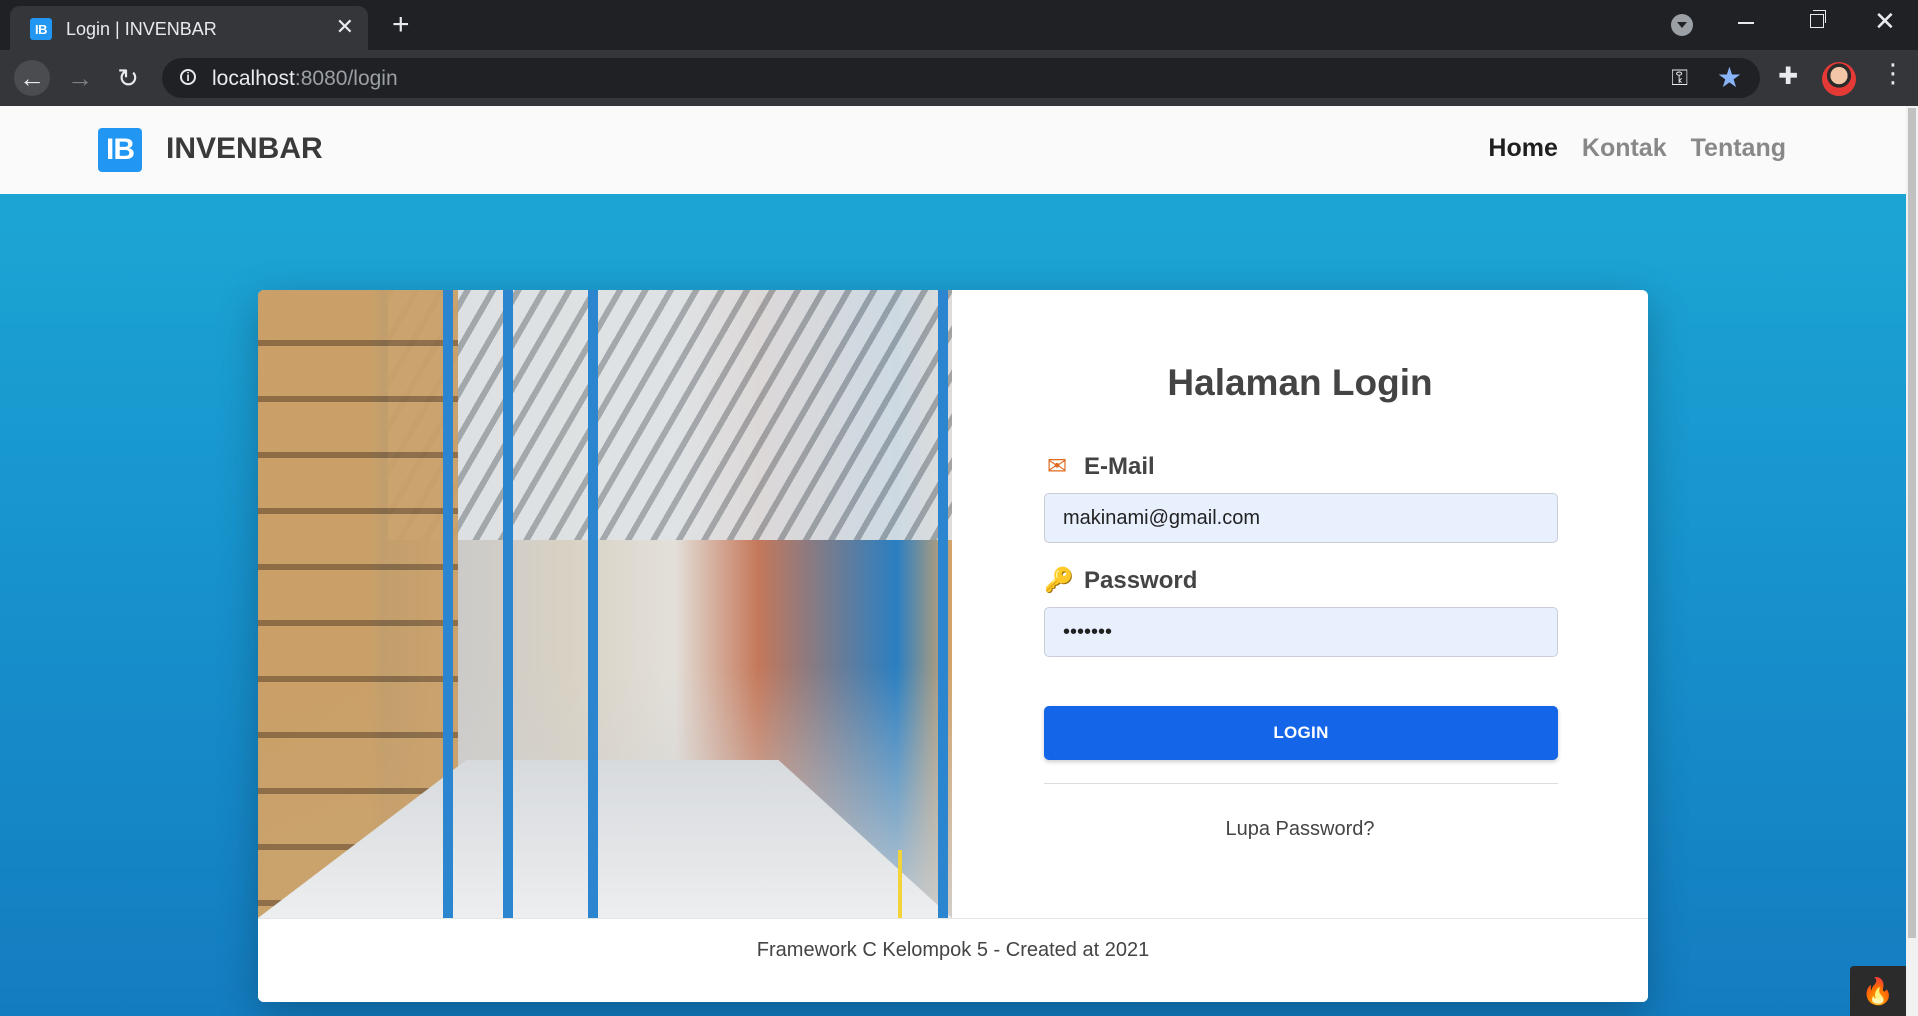  Describe the element at coordinates (1119, 466) in the screenshot. I see `email-label: E-Mail` at that location.